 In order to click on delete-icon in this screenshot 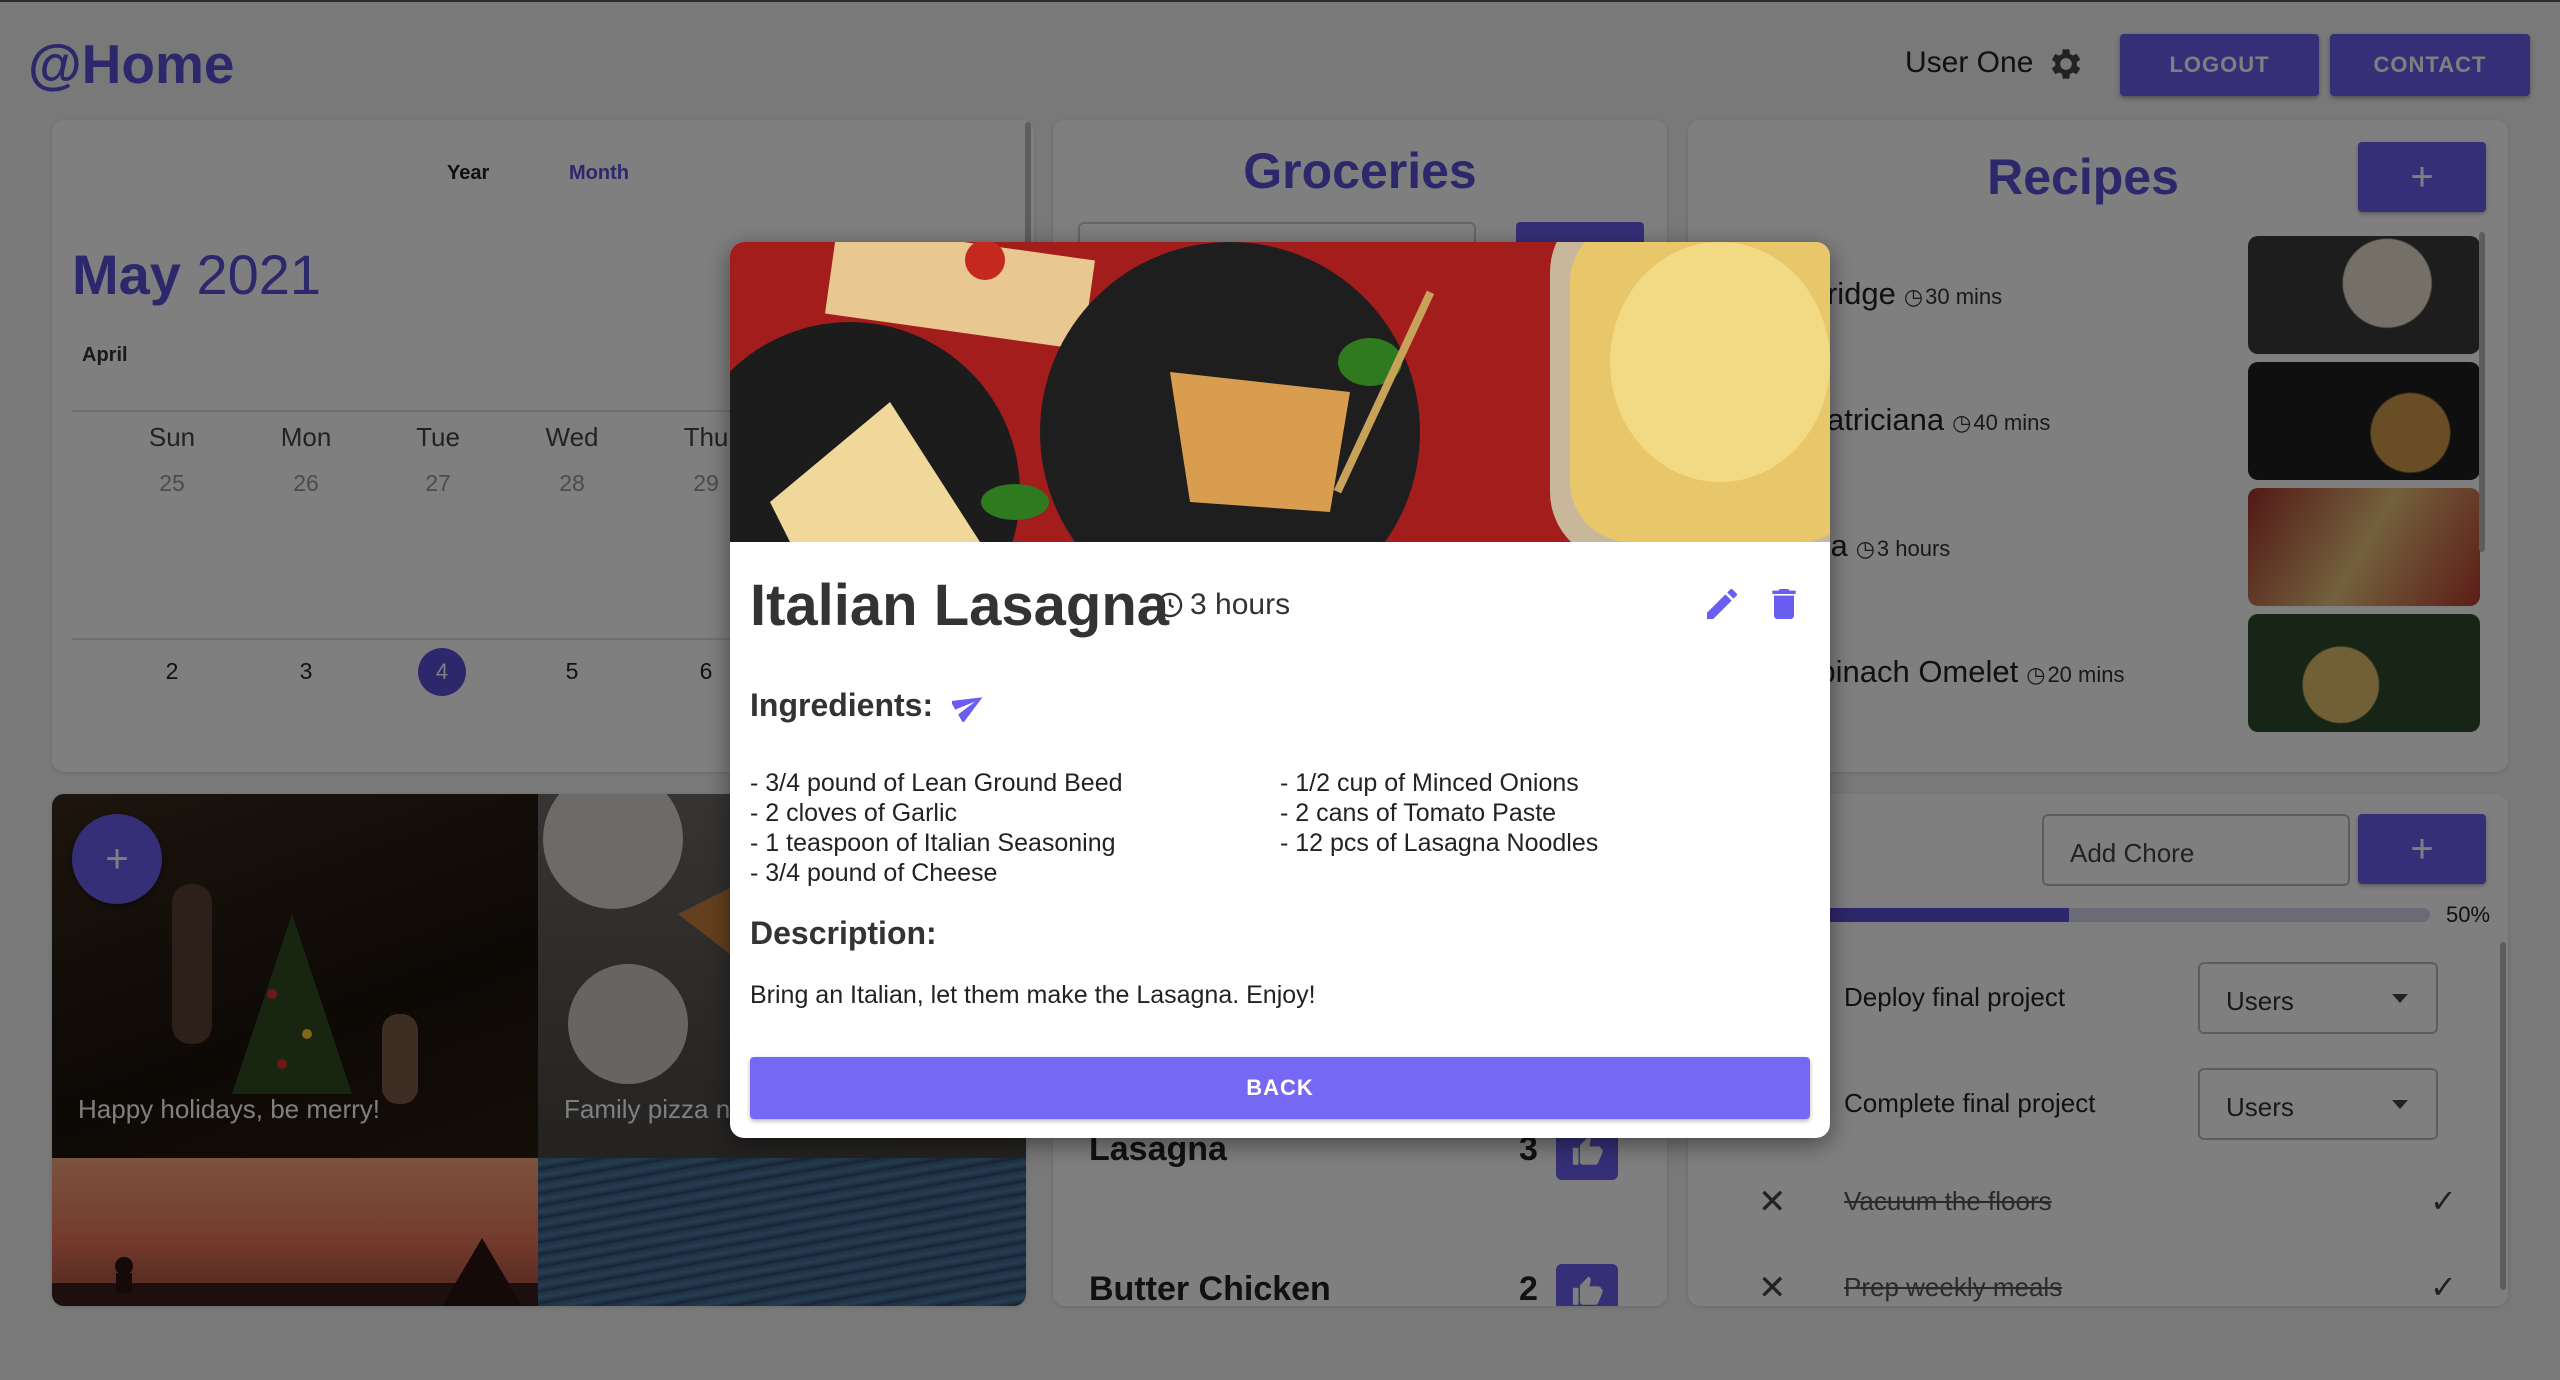, I will do `click(1784, 604)`.